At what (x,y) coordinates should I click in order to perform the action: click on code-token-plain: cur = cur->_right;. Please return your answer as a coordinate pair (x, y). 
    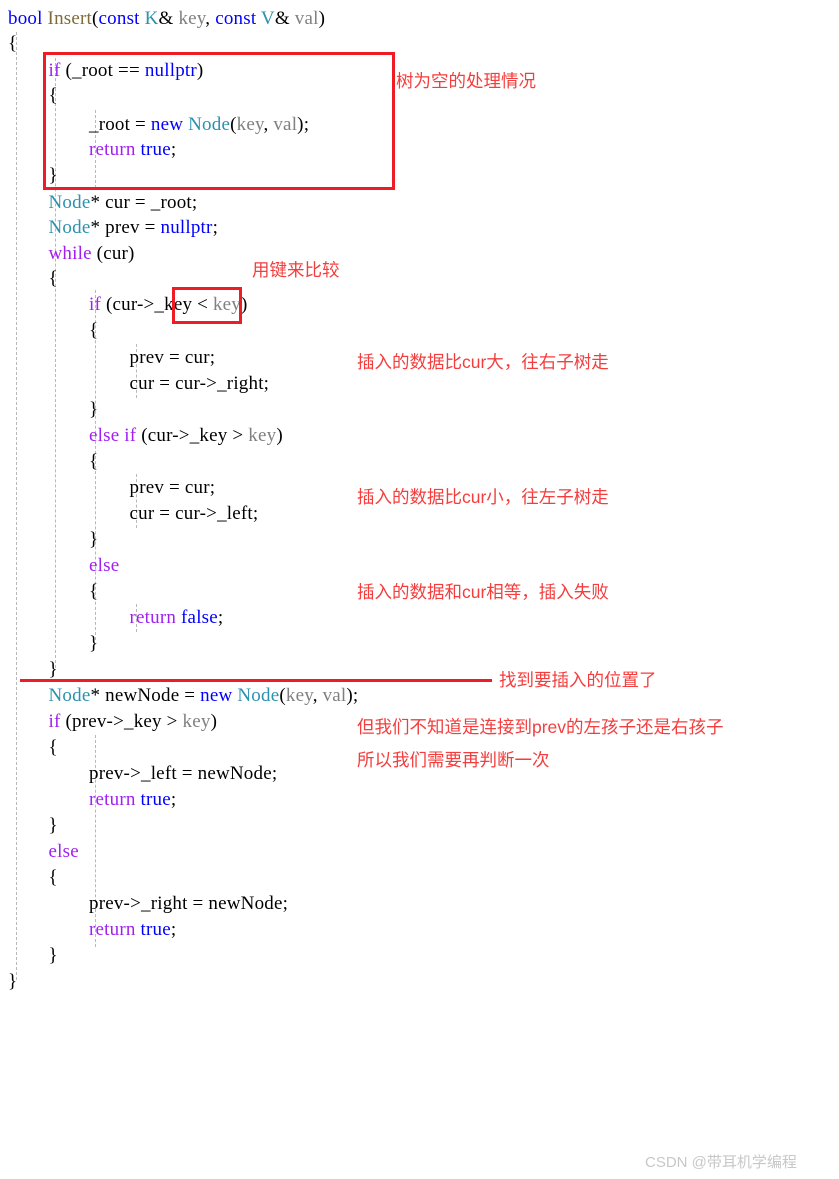
    Looking at the image, I should click on (199, 383).